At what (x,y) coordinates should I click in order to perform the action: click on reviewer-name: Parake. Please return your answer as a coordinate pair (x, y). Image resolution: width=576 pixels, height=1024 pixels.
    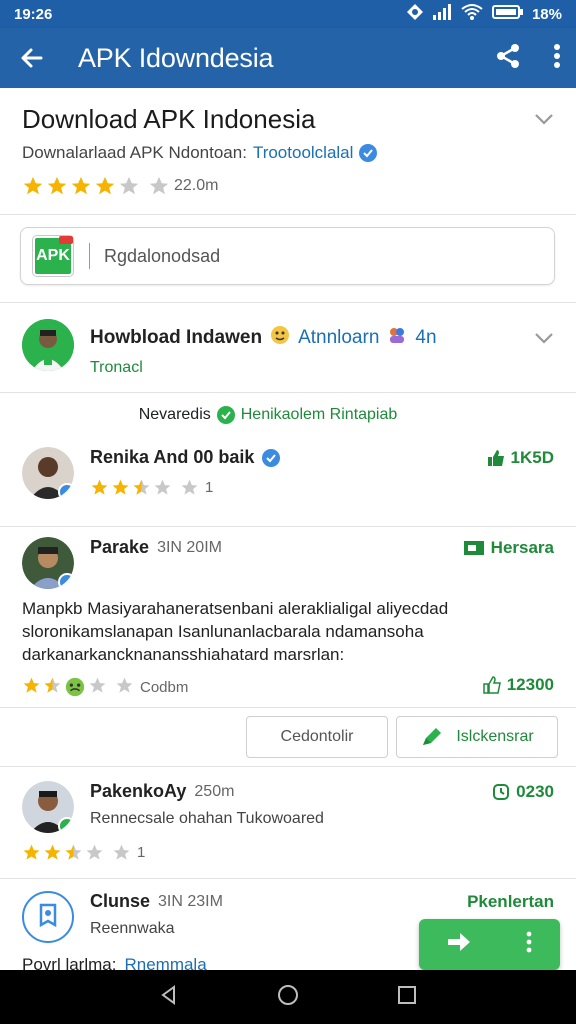
    Looking at the image, I should click on (120, 547).